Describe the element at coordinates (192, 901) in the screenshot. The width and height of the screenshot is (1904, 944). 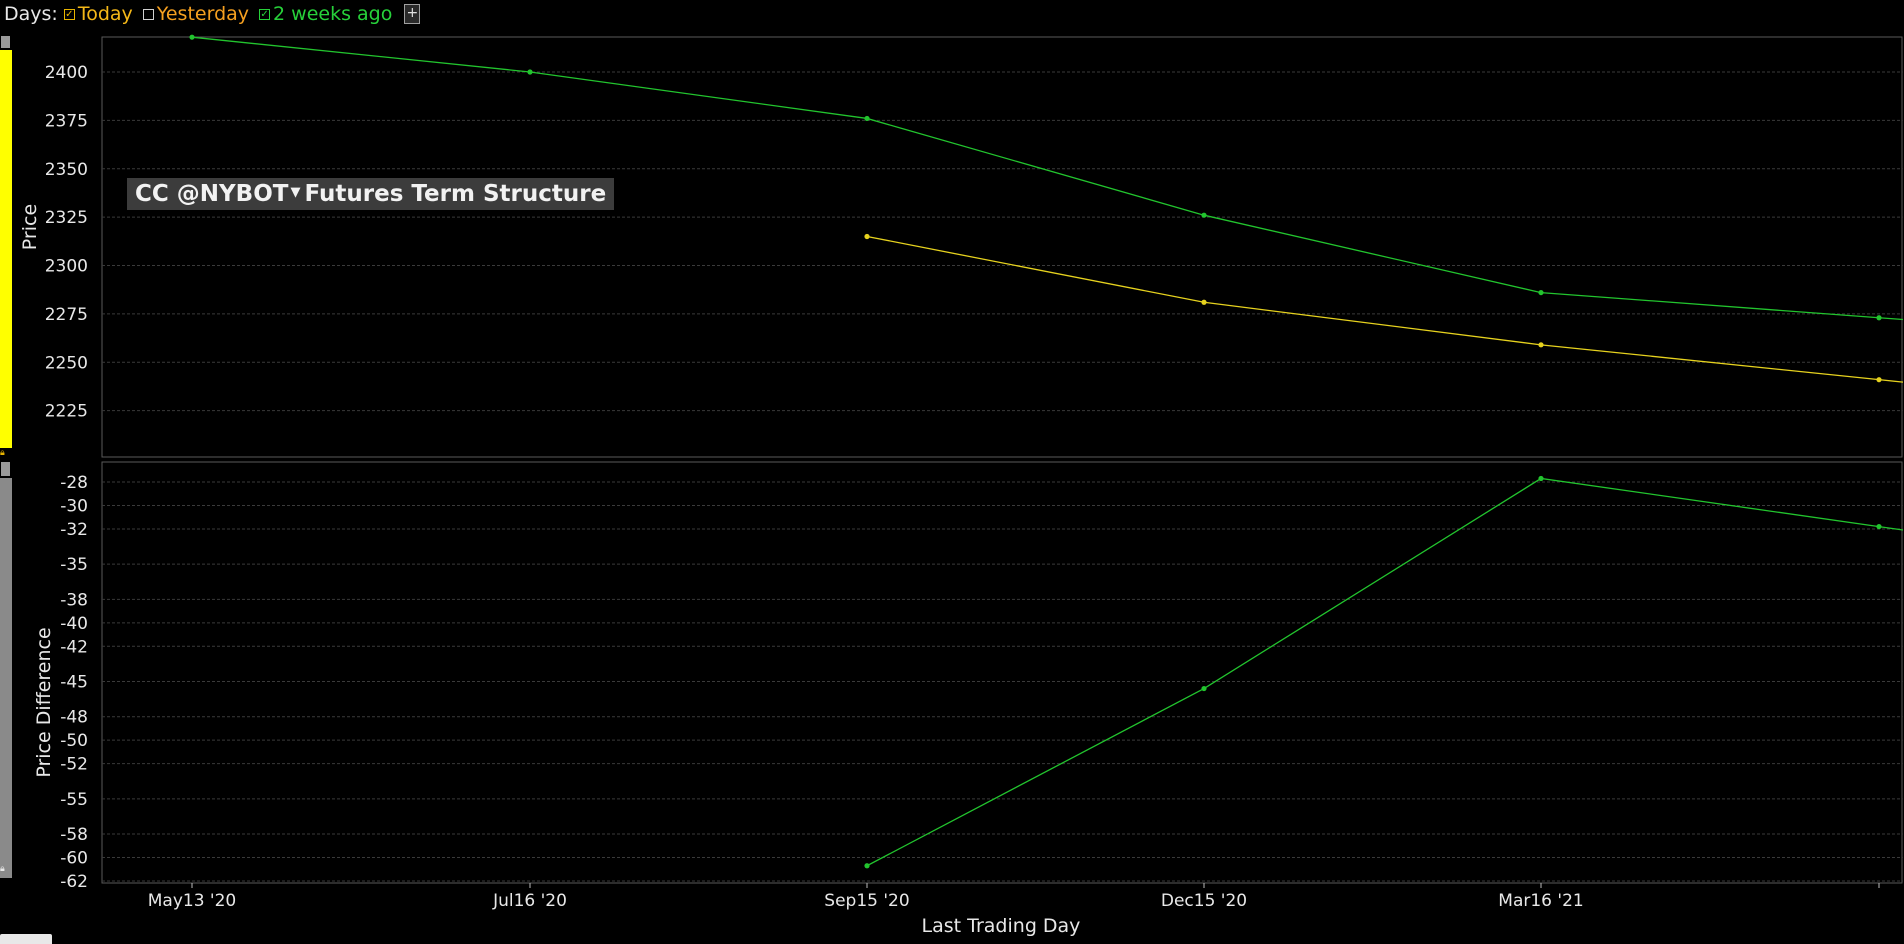
I see `x-tick-label: May13 '20` at that location.